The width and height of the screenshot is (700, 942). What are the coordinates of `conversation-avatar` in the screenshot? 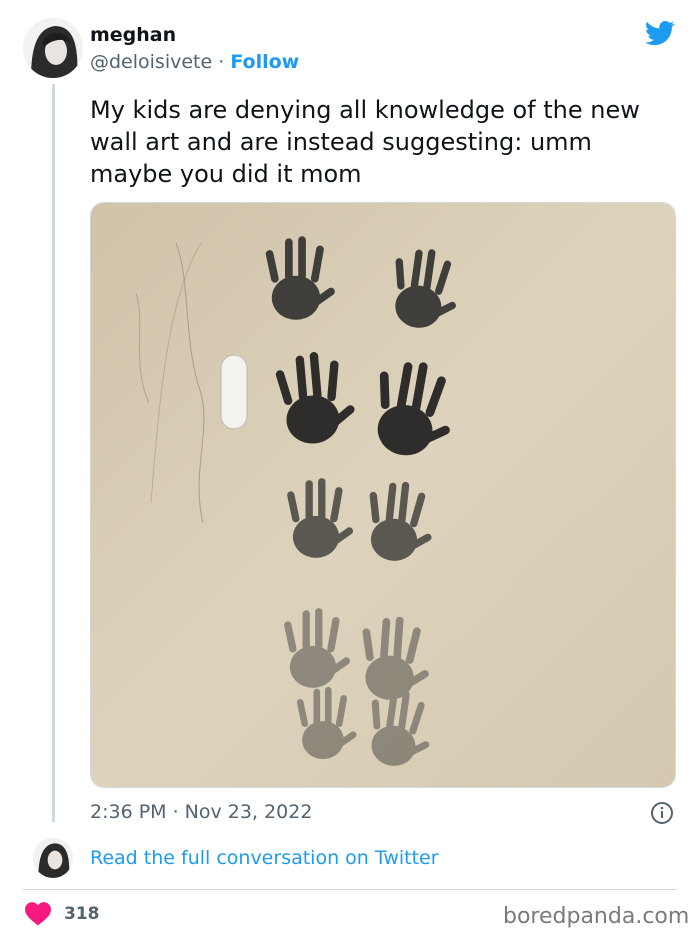 It's located at (53, 858).